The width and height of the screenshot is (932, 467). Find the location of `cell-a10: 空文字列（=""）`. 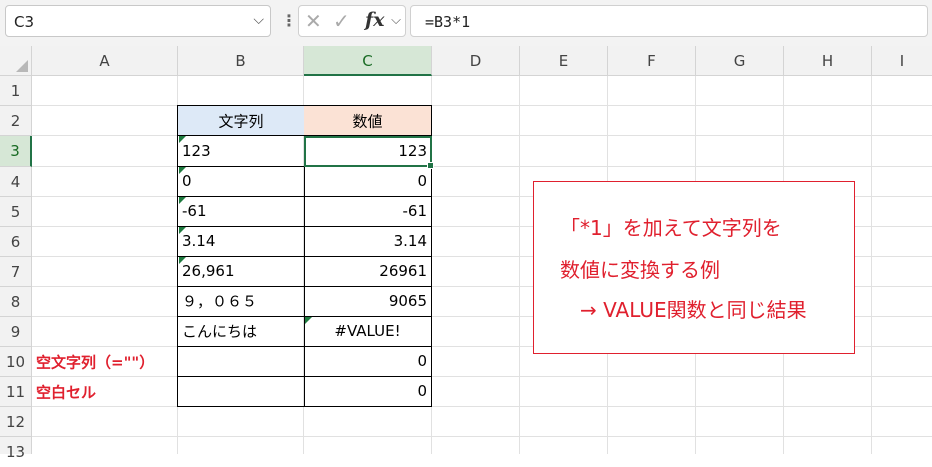

cell-a10: 空文字列（=""） is located at coordinates (105, 361).